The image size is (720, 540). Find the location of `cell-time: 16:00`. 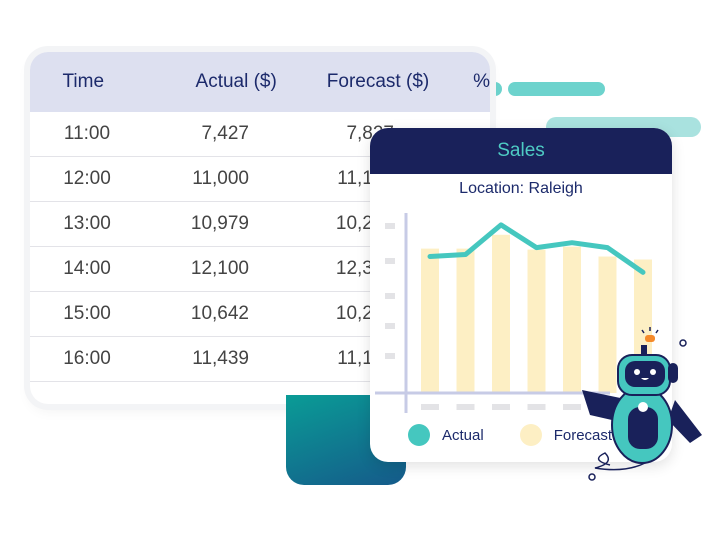

cell-time: 16:00 is located at coordinates (87, 358).